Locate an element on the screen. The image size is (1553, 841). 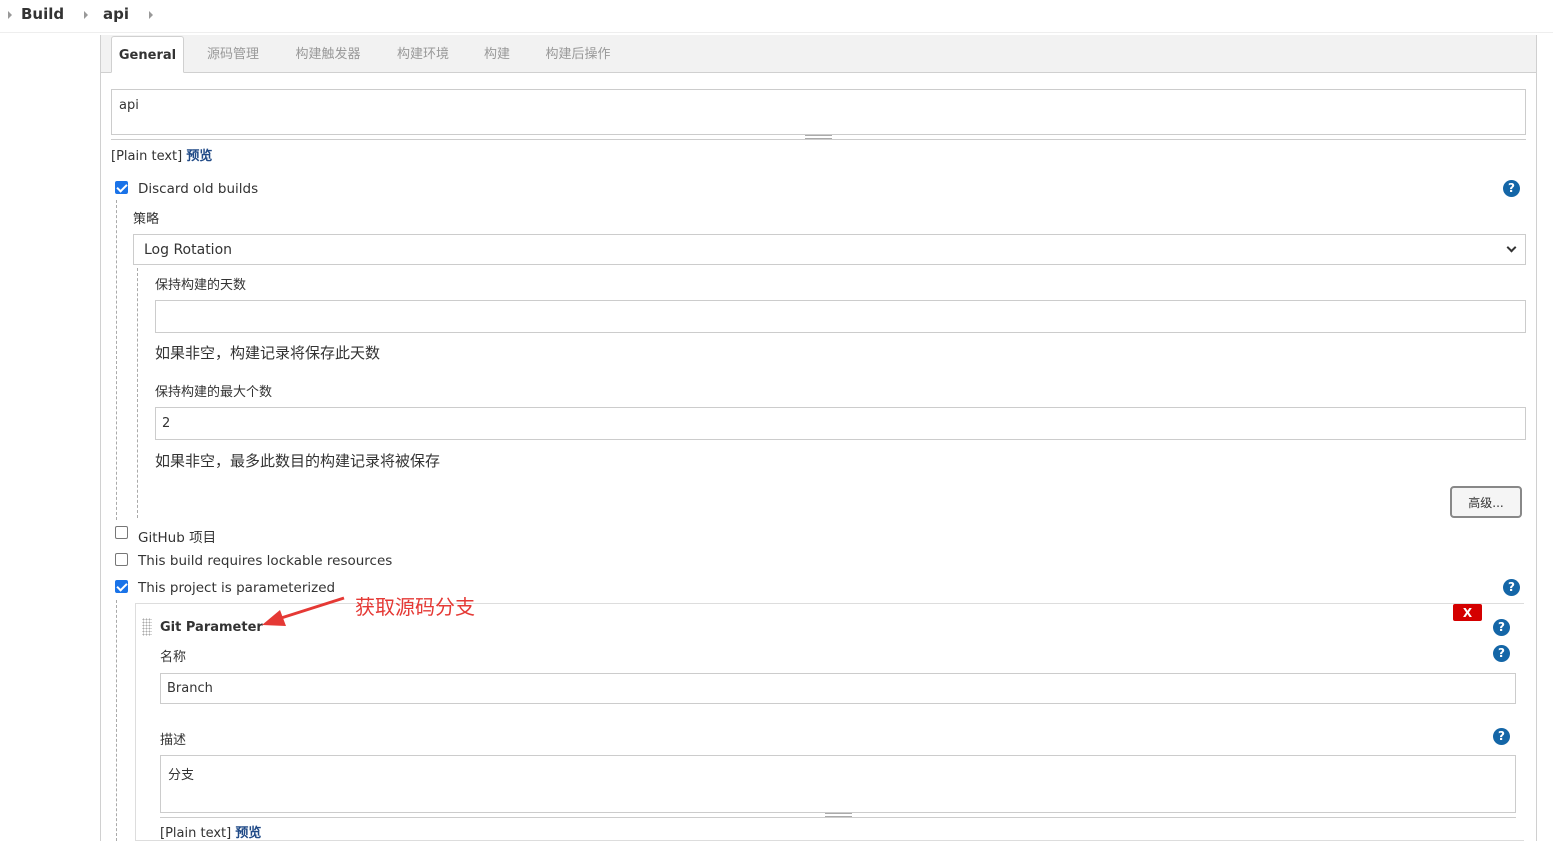
name-label: 名称 is located at coordinates (173, 657).